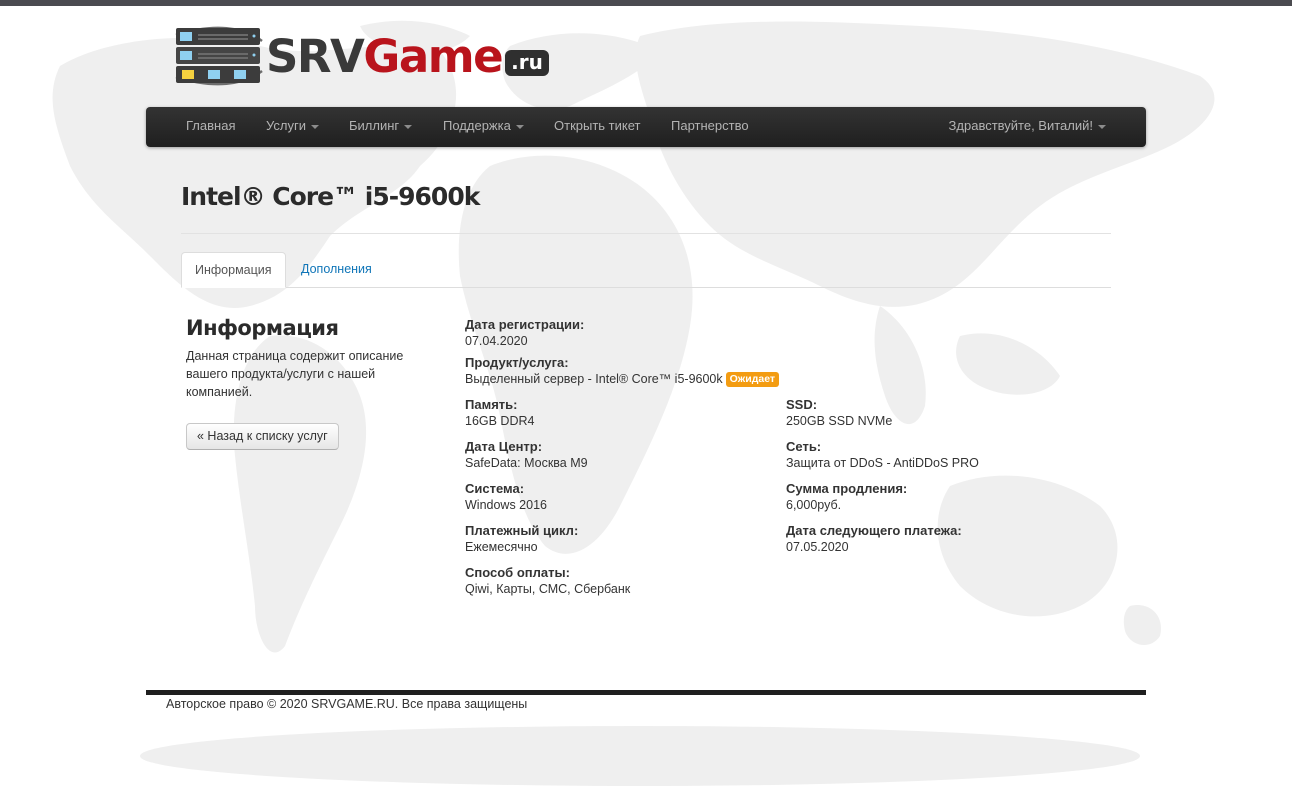 The height and width of the screenshot is (812, 1292). I want to click on field-value: Windows 2016, so click(506, 505).